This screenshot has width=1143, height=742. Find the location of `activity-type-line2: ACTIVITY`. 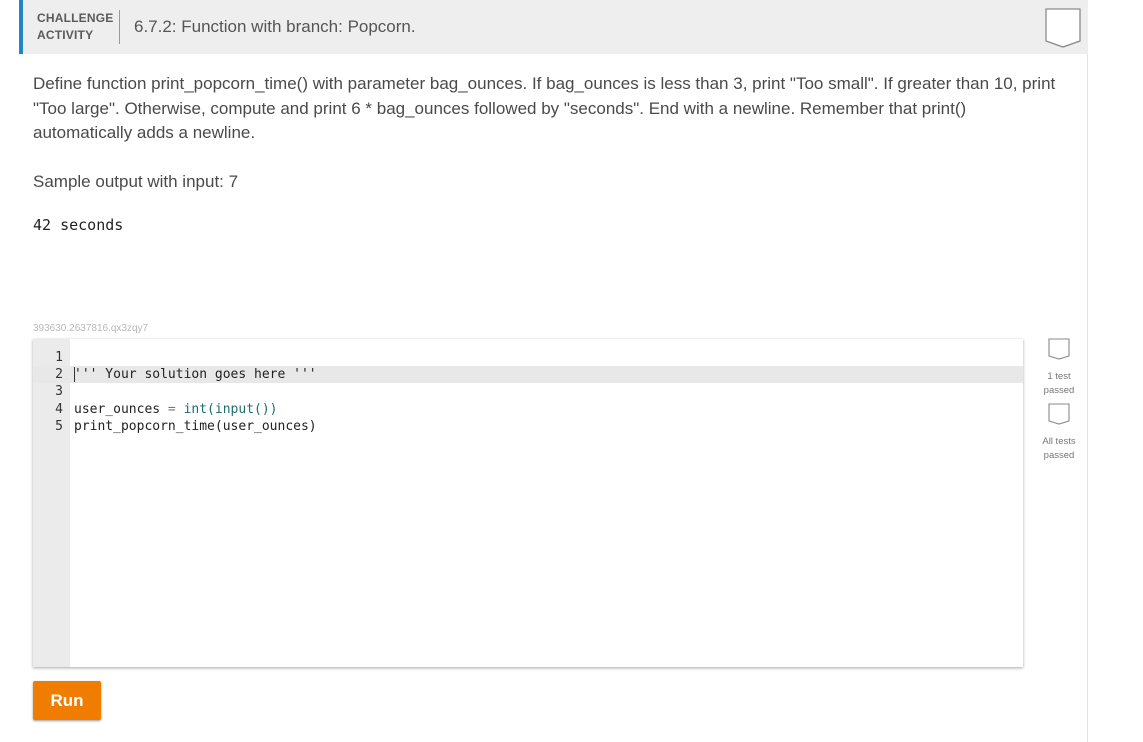

activity-type-line2: ACTIVITY is located at coordinates (65, 35).